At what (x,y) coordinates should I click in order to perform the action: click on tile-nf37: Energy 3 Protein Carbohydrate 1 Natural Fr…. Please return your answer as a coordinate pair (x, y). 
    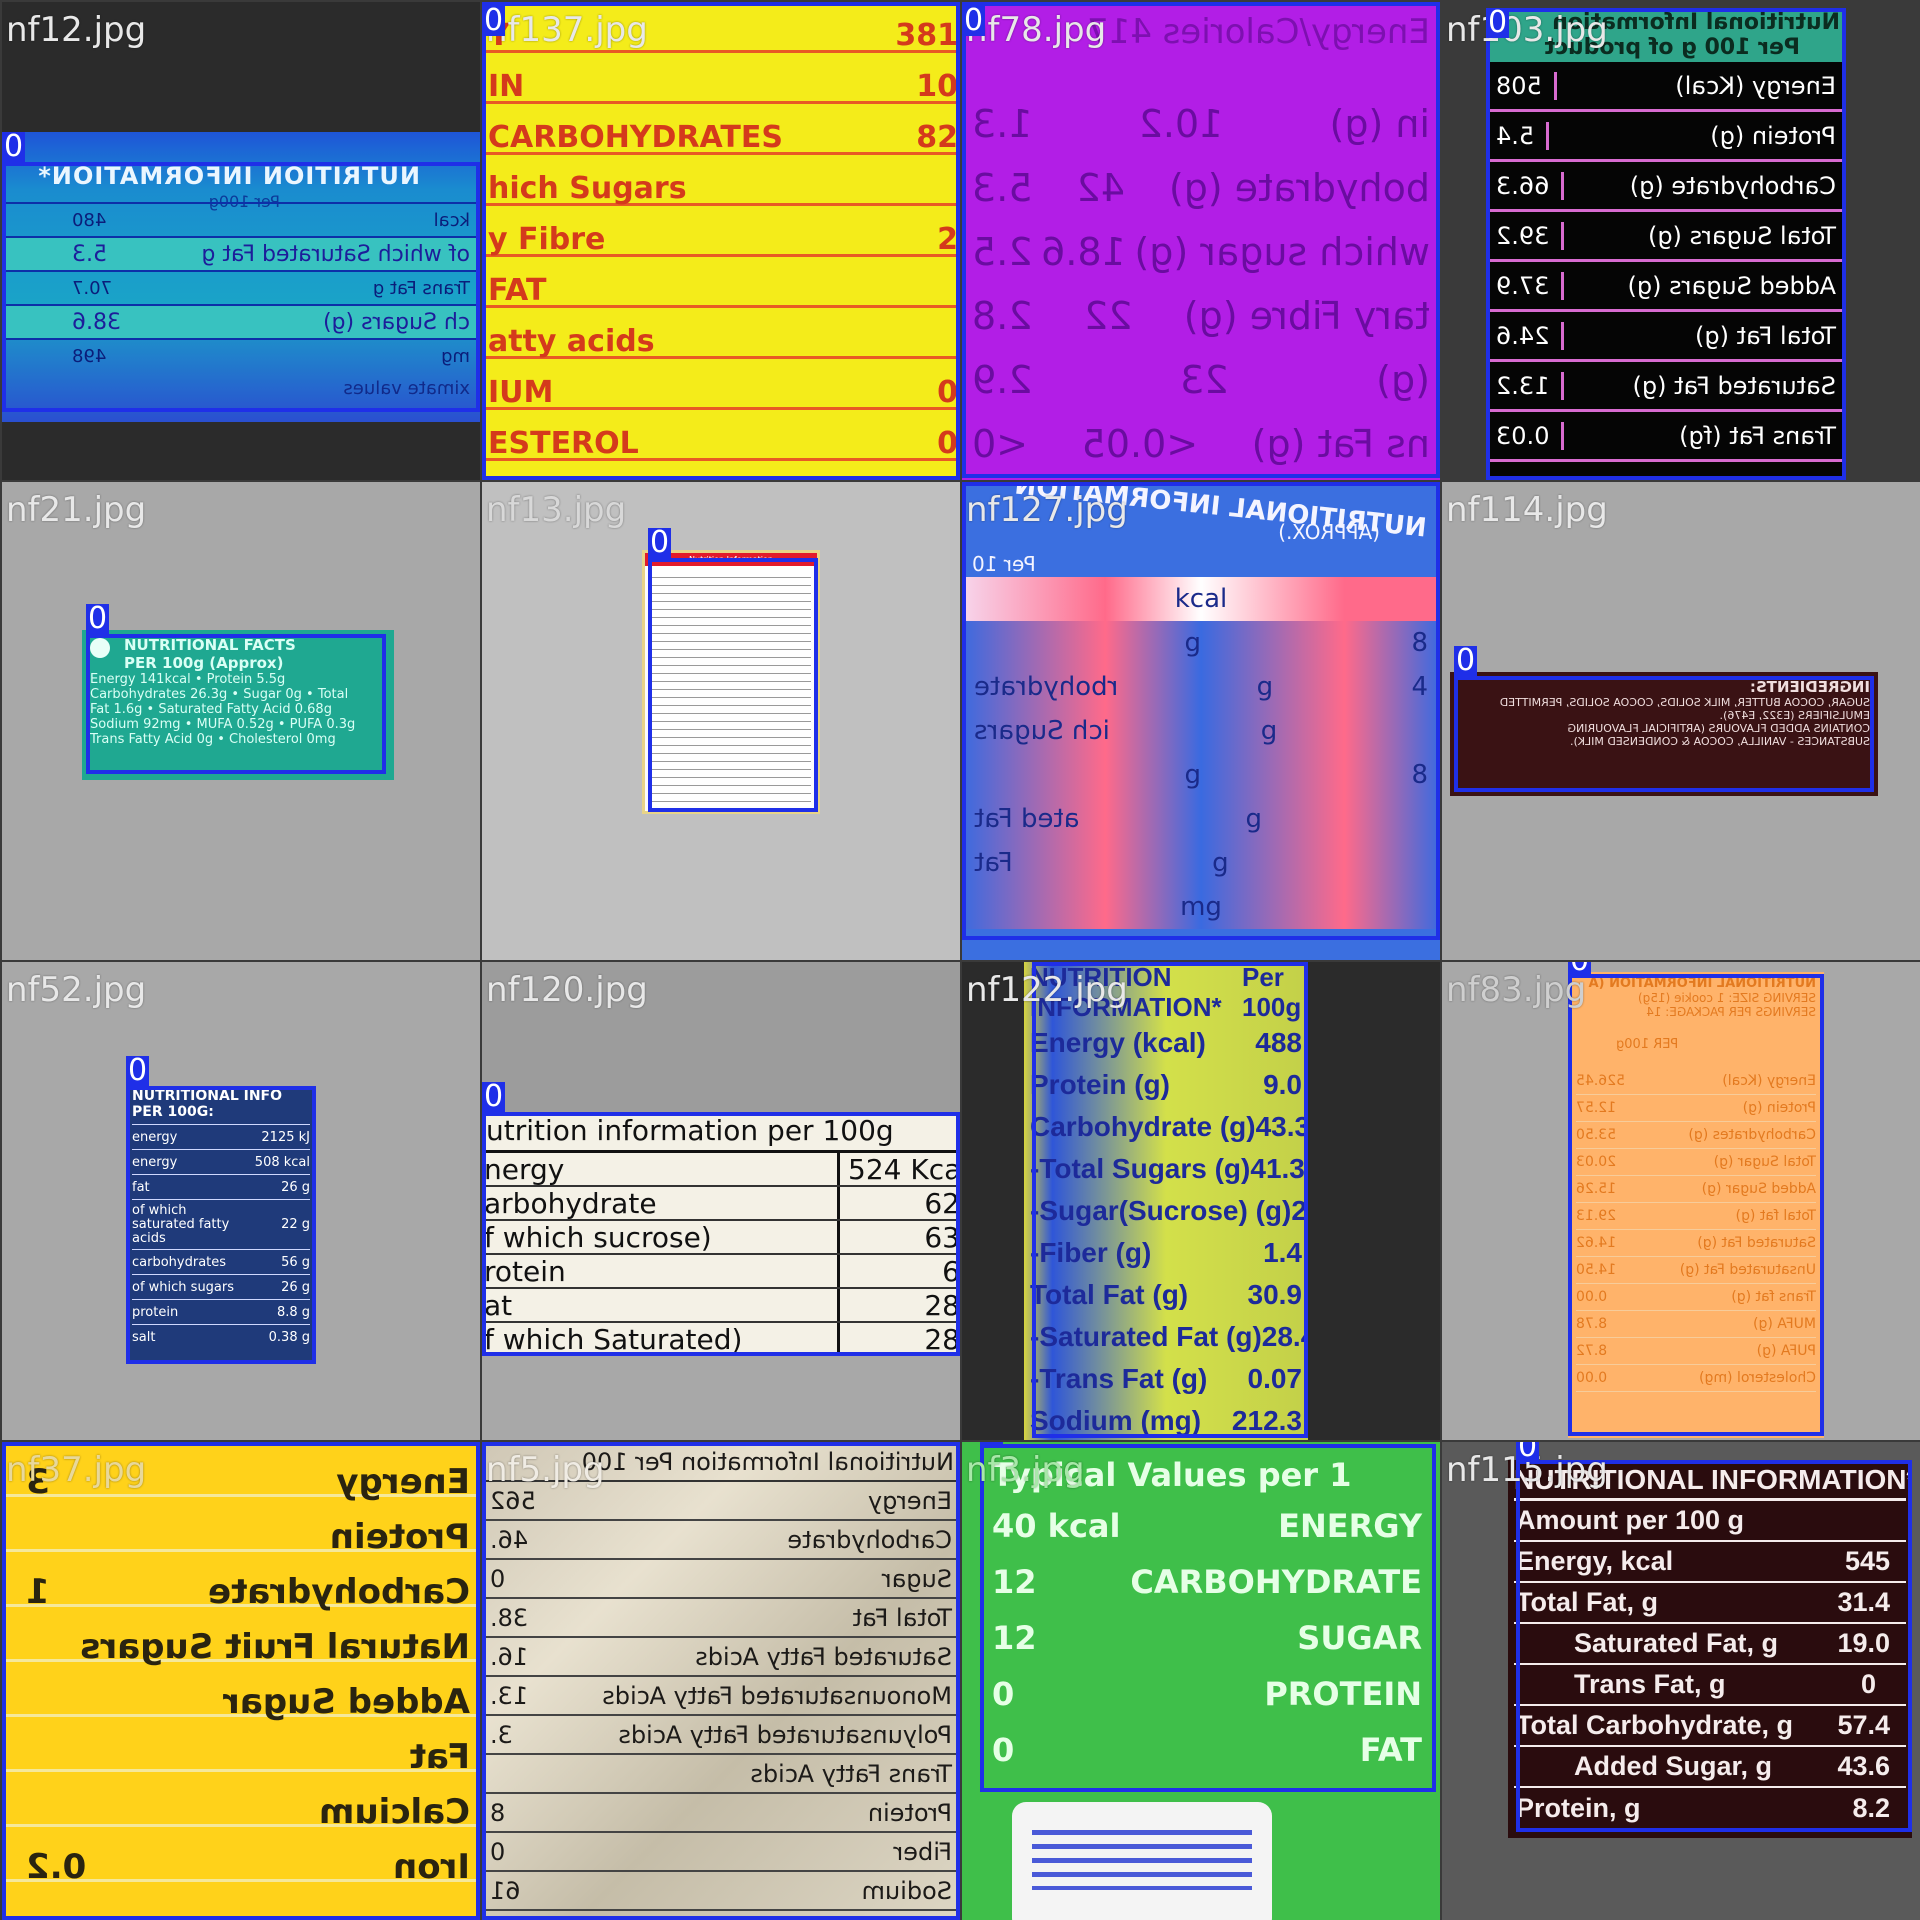
    Looking at the image, I should click on (241, 1681).